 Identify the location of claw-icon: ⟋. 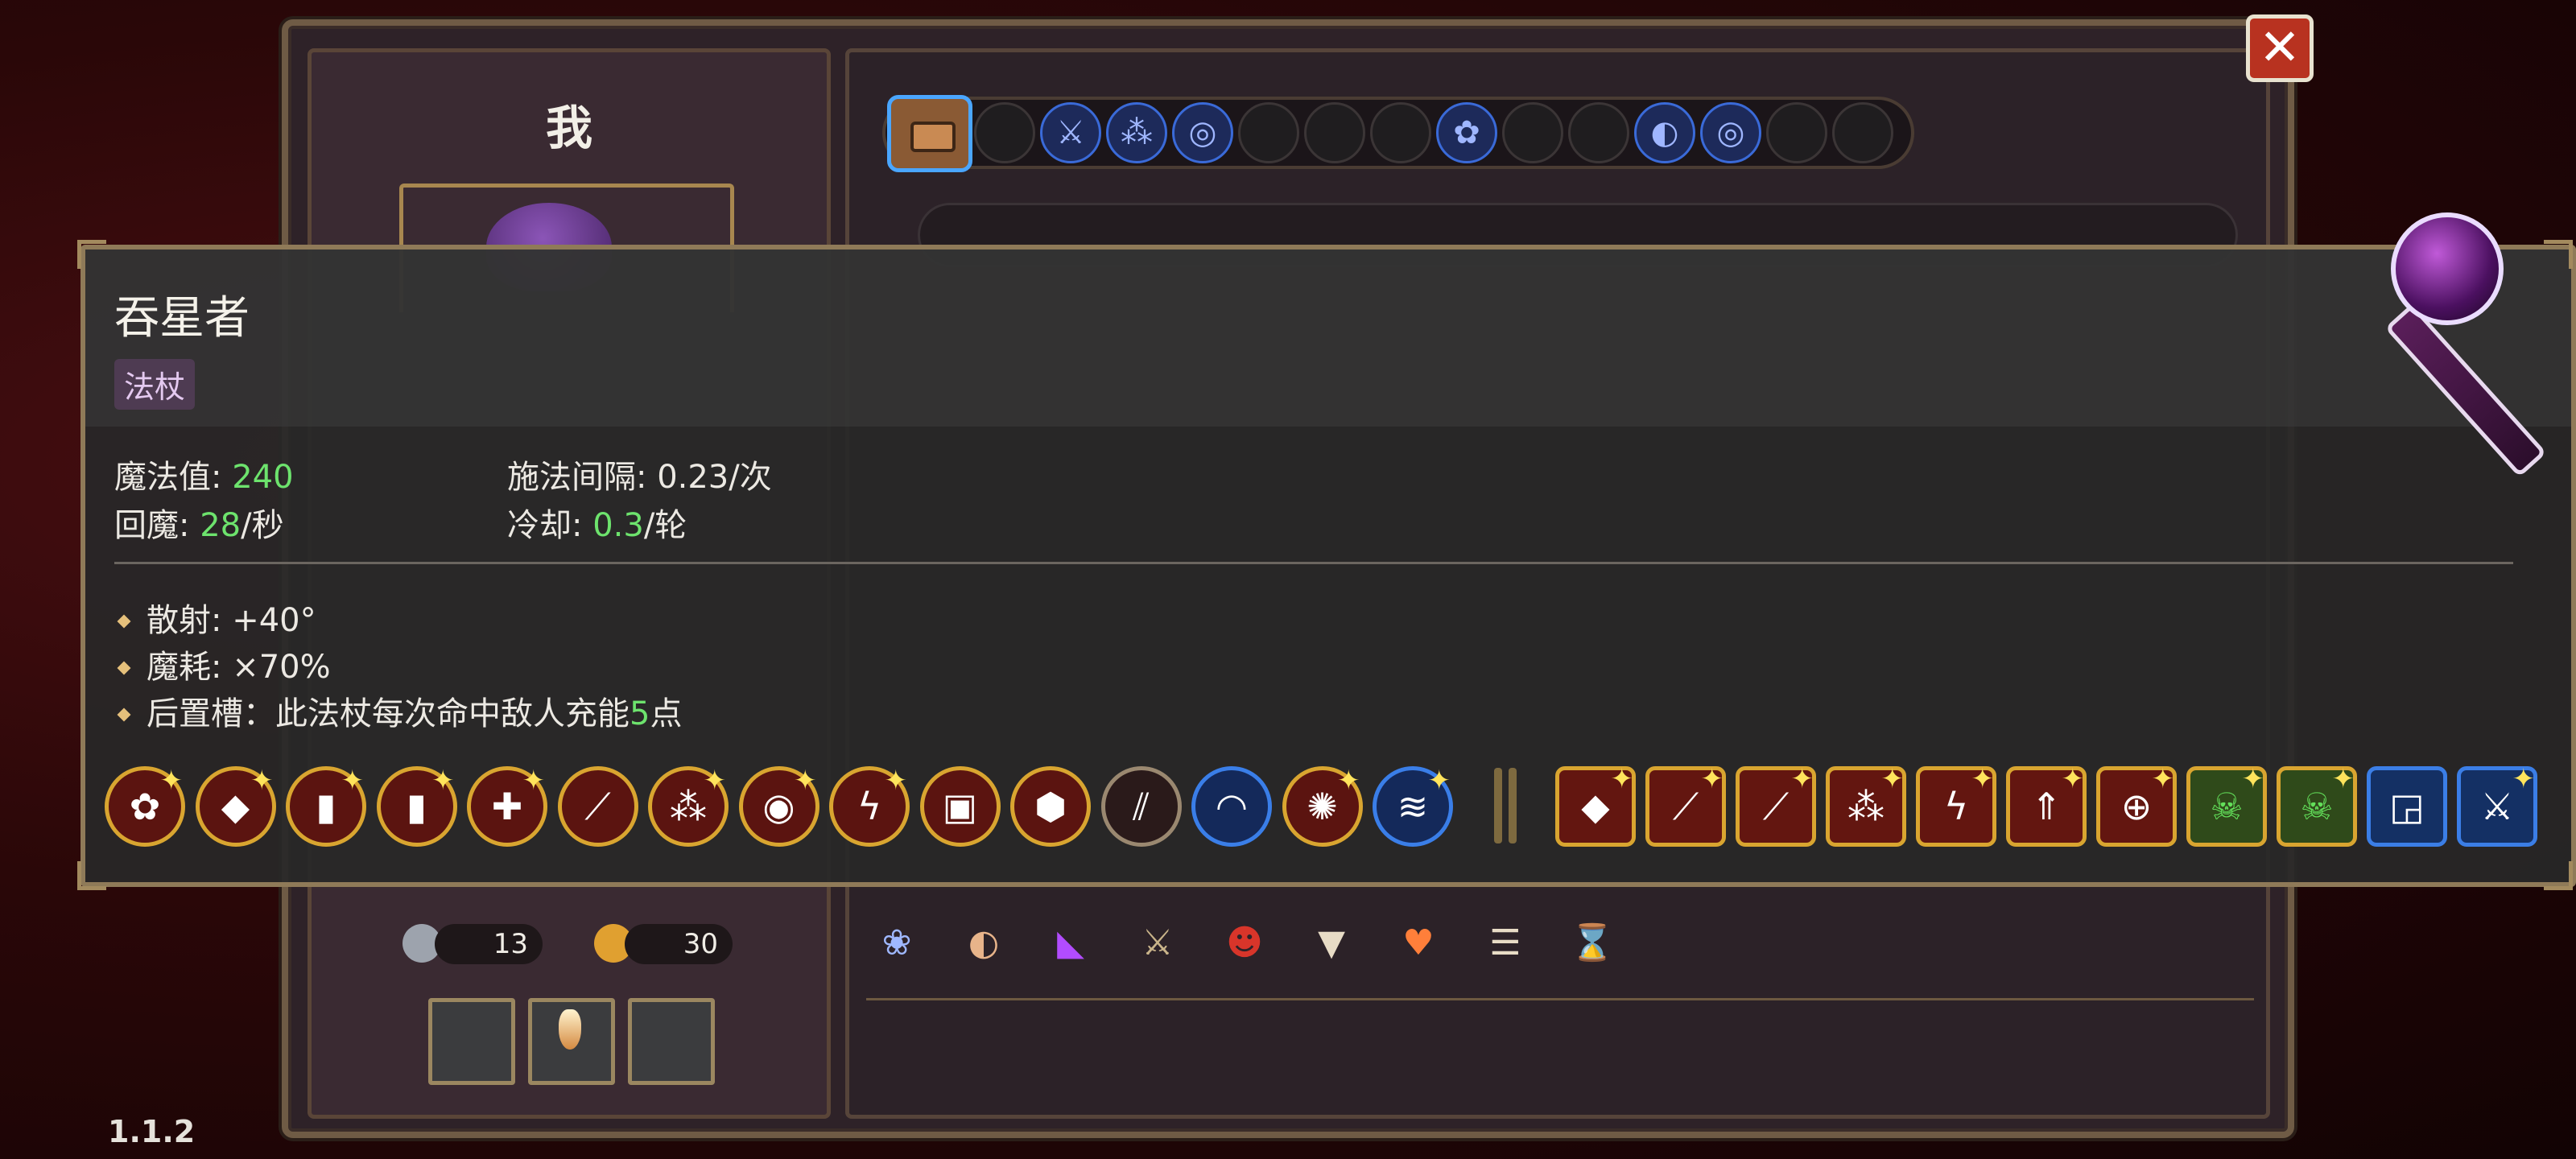
(597, 806).